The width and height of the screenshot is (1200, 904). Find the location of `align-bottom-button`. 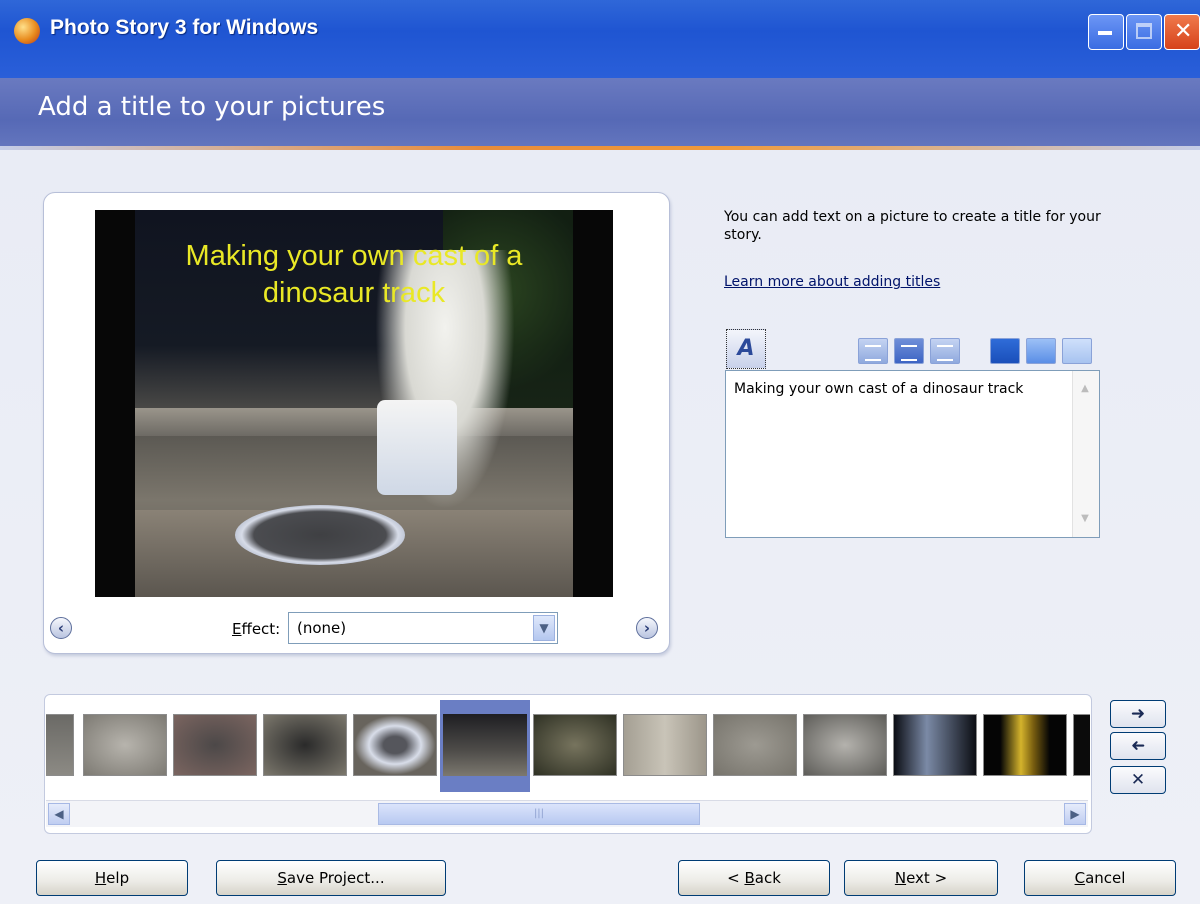

align-bottom-button is located at coordinates (1077, 351).